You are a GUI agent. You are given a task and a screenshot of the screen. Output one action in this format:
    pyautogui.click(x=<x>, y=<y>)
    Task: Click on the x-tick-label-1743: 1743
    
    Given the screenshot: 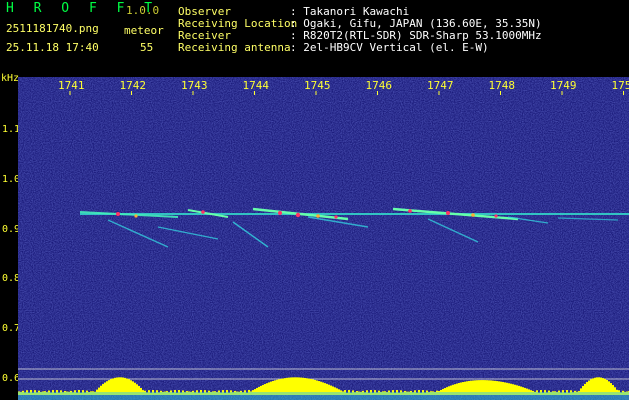 What is the action you would take?
    pyautogui.click(x=194, y=85)
    